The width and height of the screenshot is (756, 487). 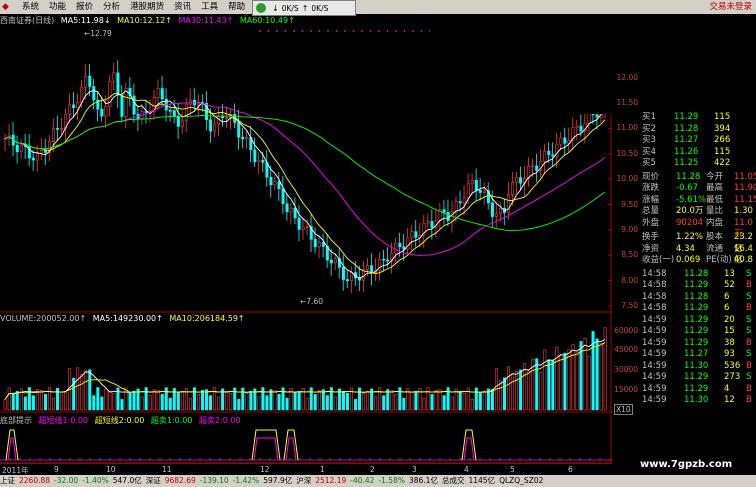 I want to click on fund-label: 净资, so click(x=651, y=248).